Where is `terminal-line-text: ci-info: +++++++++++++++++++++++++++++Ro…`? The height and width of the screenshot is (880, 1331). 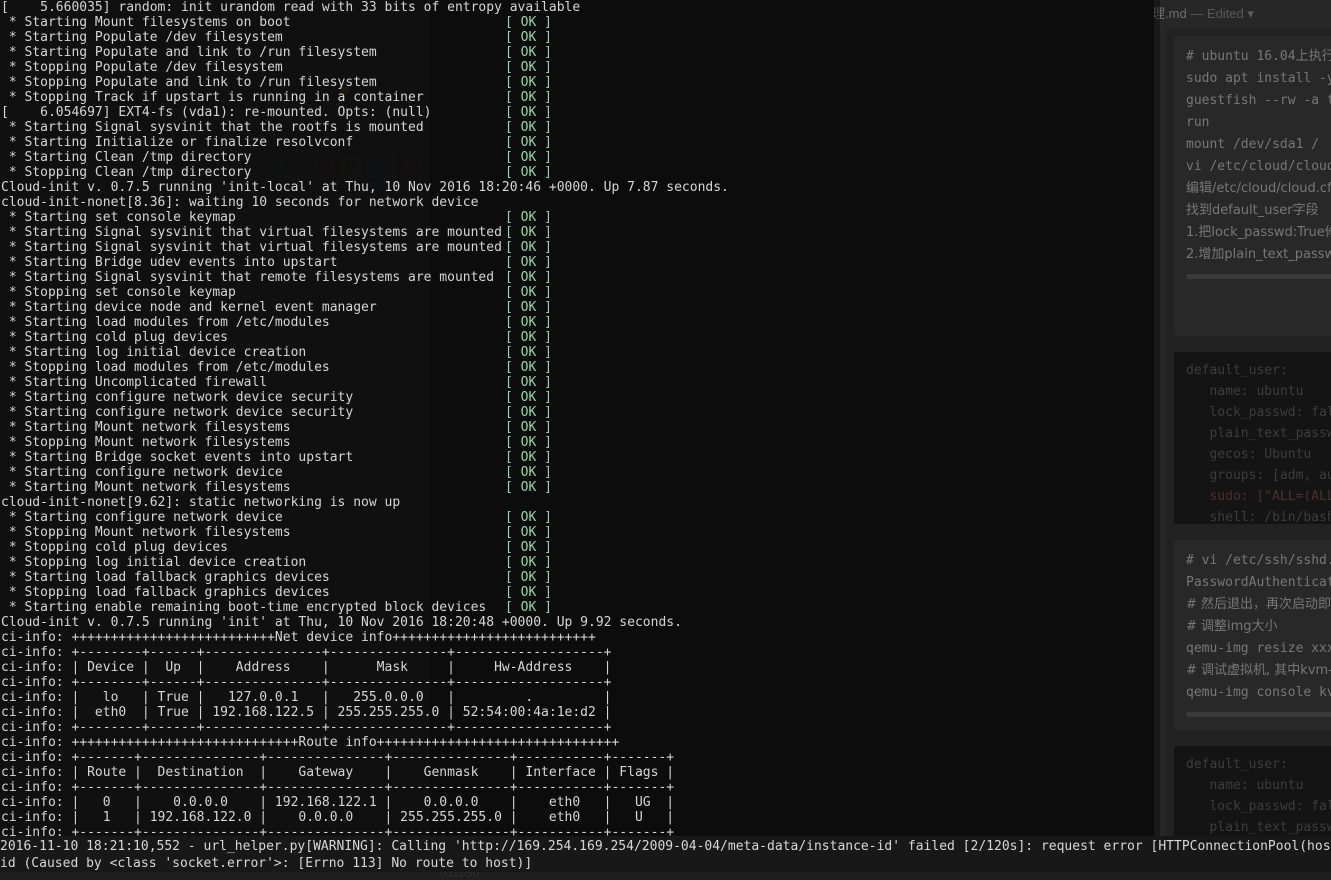 terminal-line-text: ci-info: +++++++++++++++++++++++++++++Ro… is located at coordinates (310, 742).